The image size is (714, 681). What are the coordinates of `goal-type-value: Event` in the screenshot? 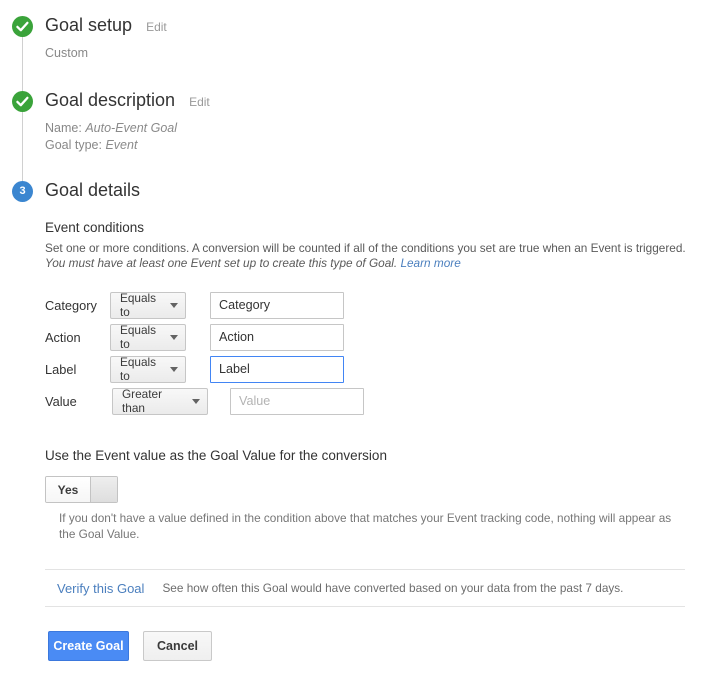 It's located at (121, 145).